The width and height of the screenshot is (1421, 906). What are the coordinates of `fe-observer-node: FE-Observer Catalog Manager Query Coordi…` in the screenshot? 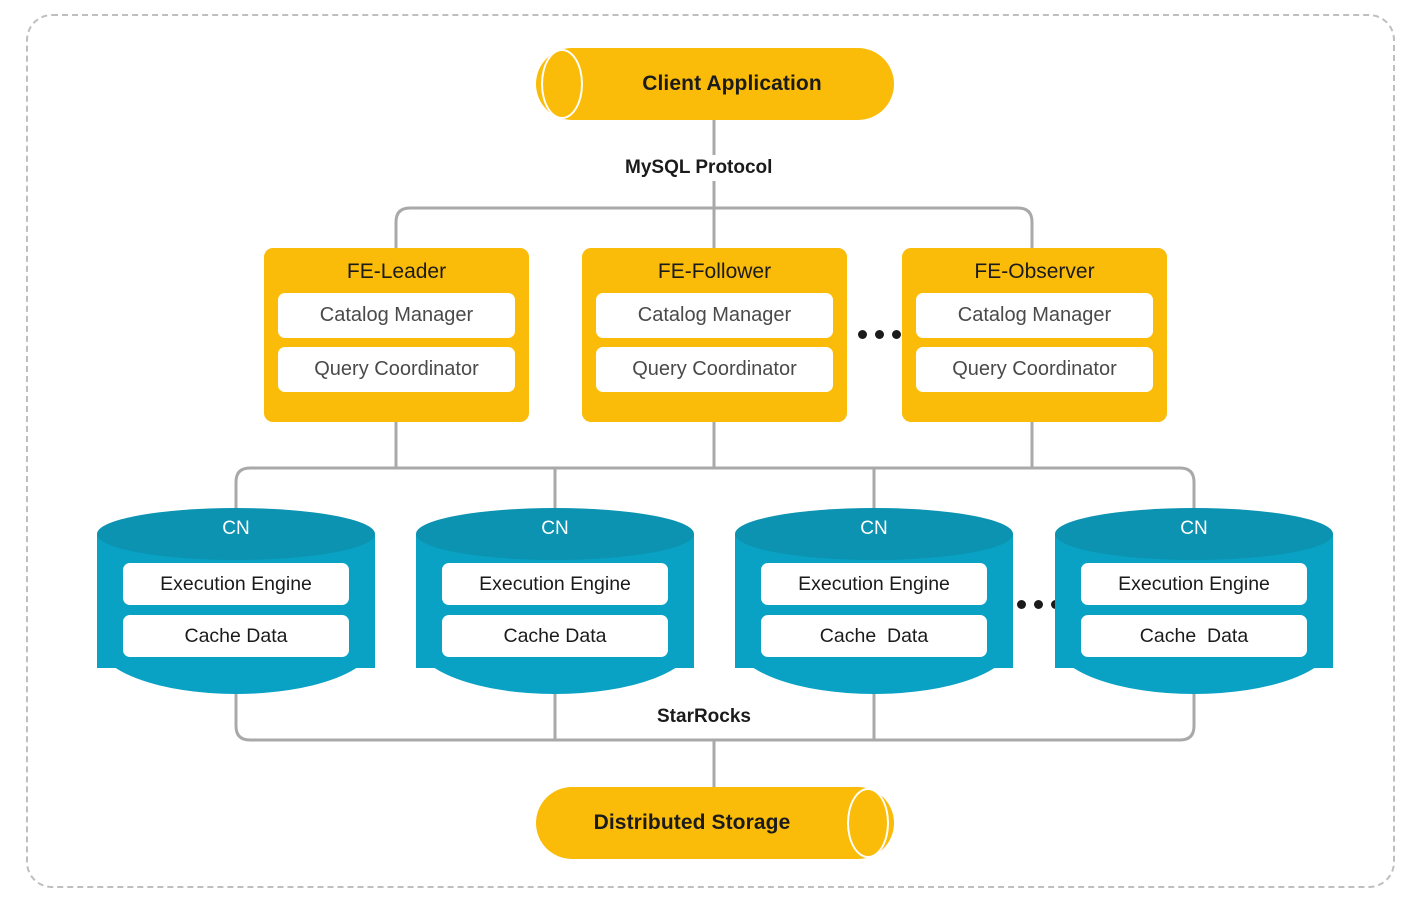 It's located at (1034, 335).